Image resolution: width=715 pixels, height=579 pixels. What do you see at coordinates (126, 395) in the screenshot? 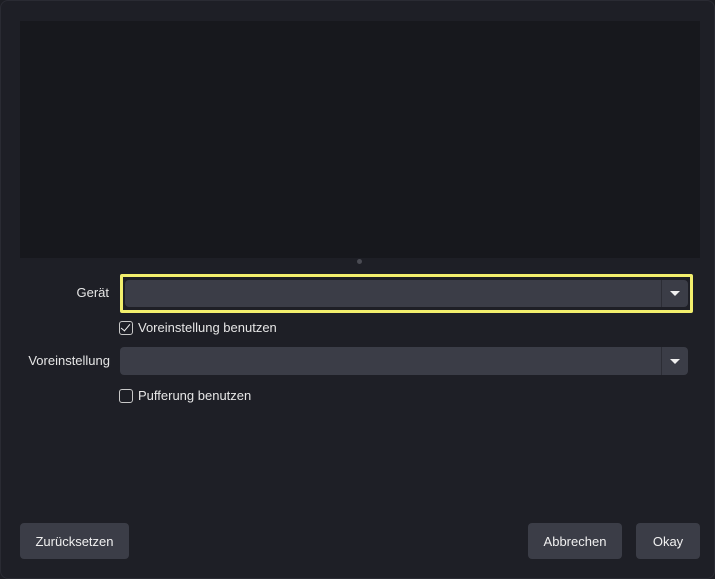
I see `buffering-checkbox` at bounding box center [126, 395].